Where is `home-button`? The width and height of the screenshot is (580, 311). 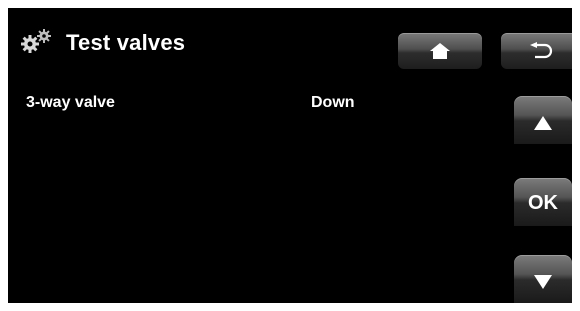
home-button is located at coordinates (440, 51).